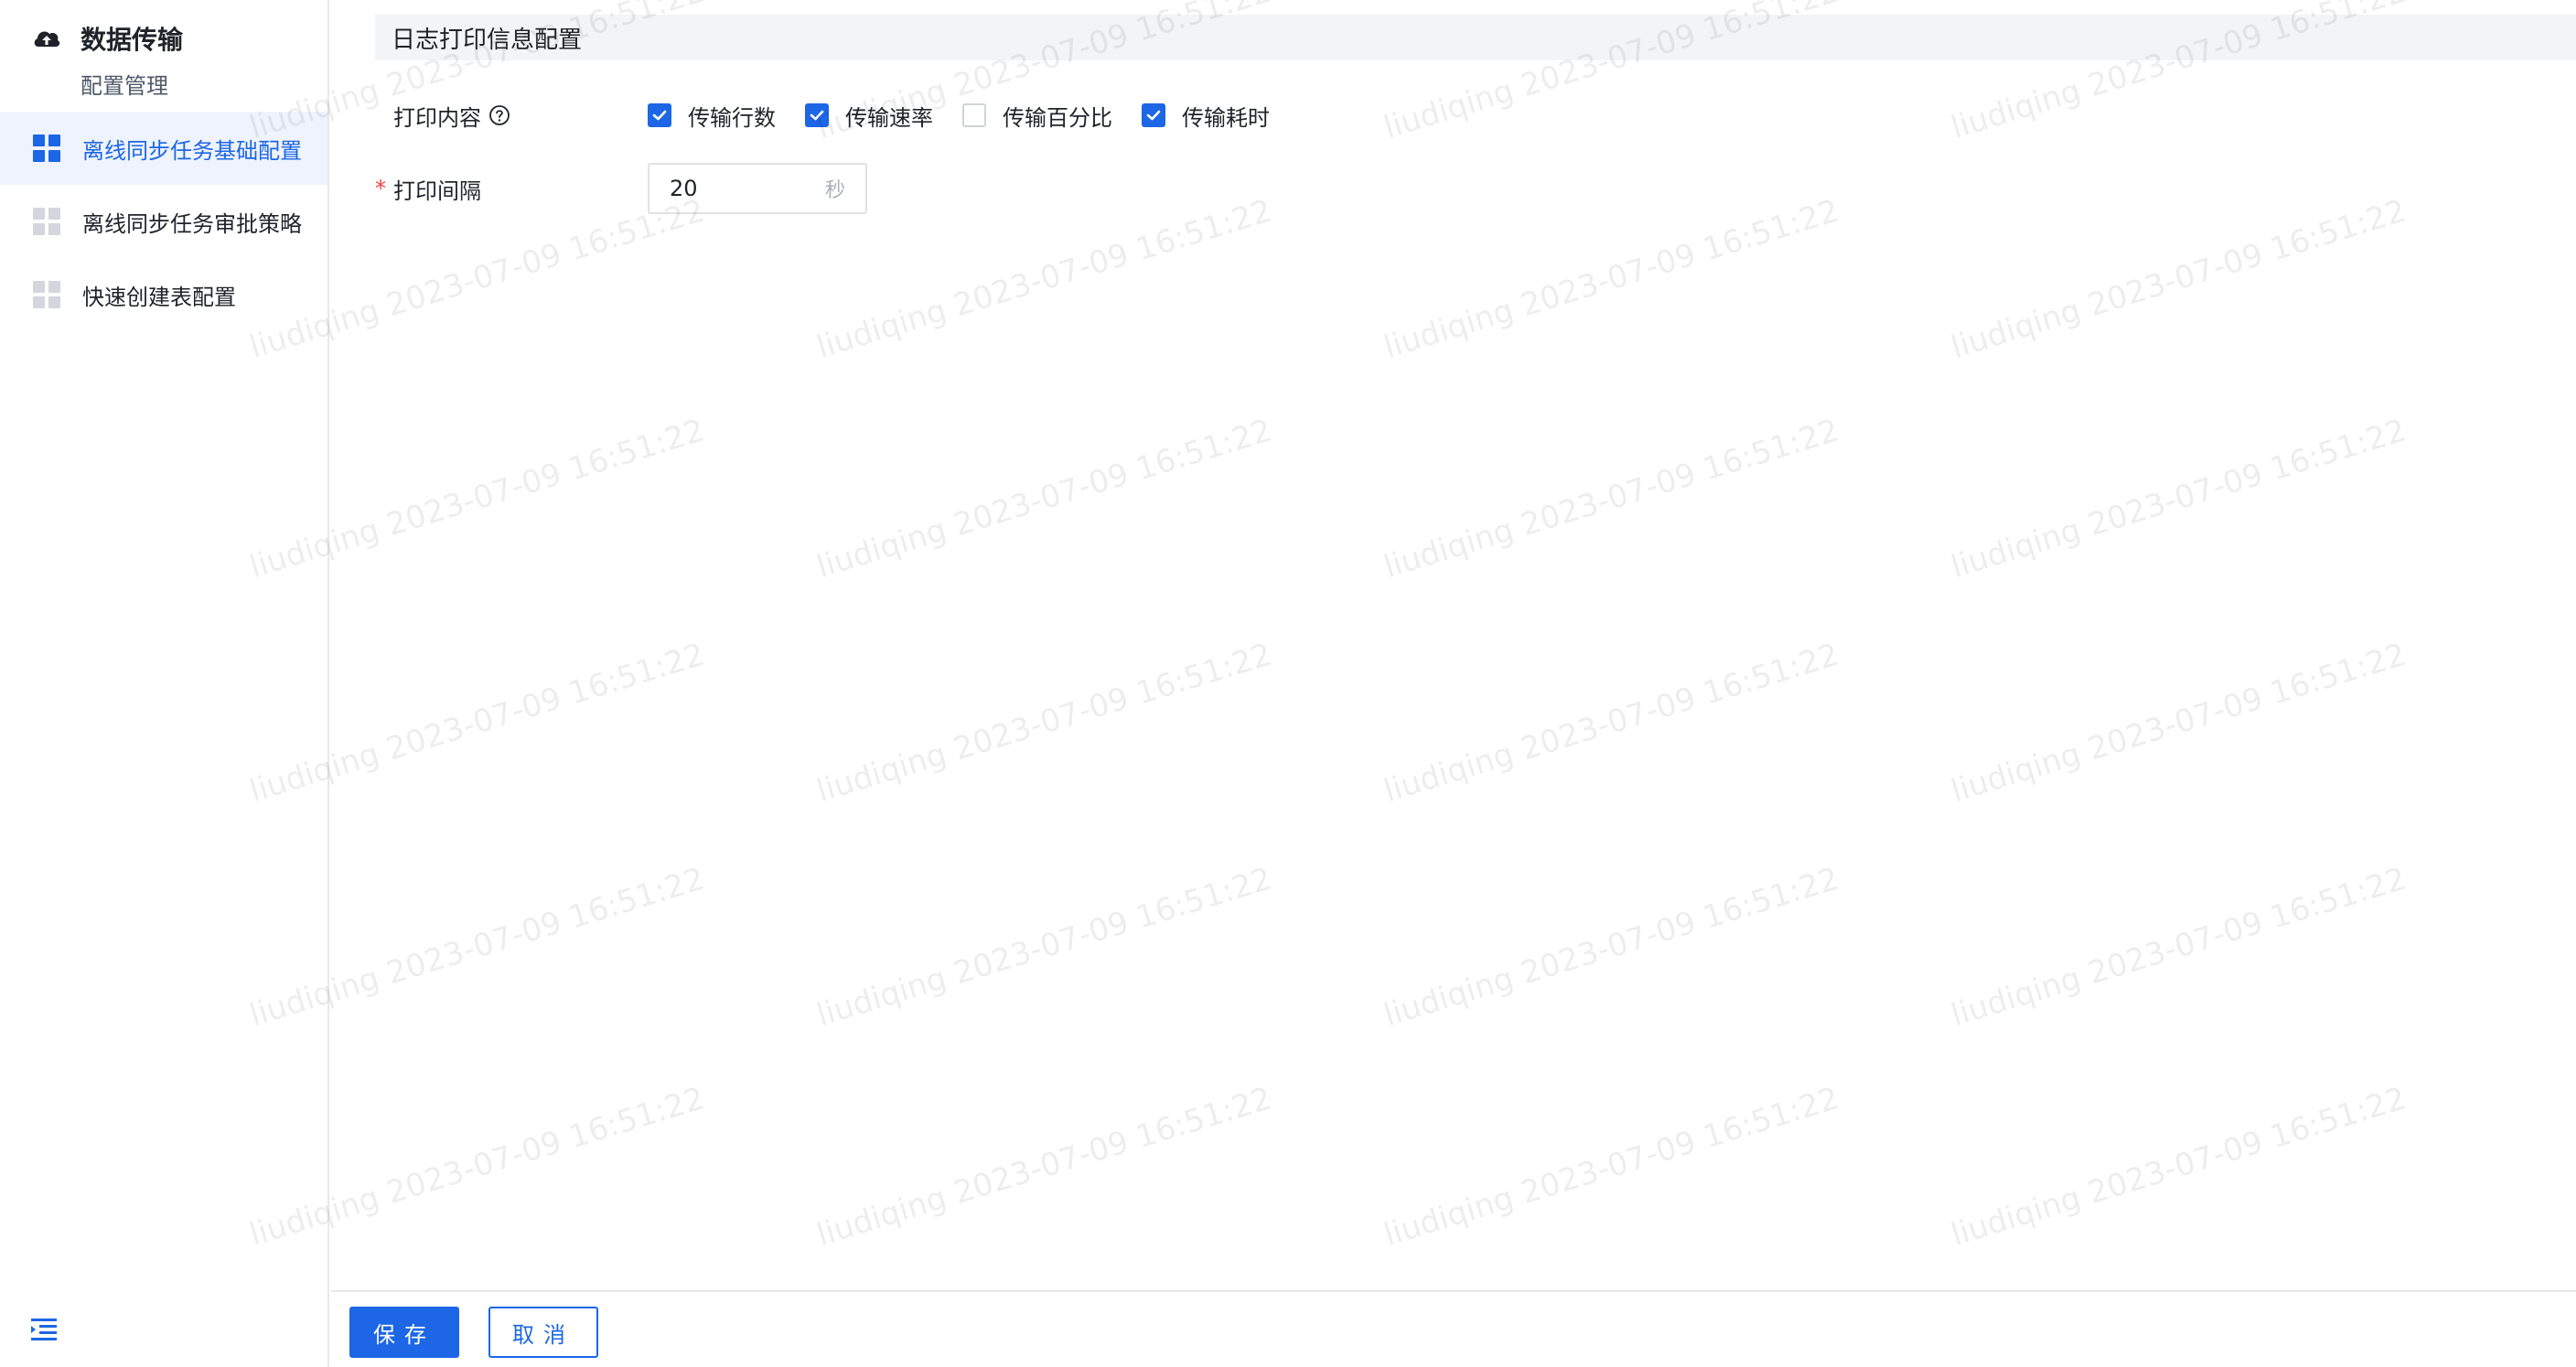 Image resolution: width=2576 pixels, height=1367 pixels. I want to click on sidebar-menu: 离线同步任务基础配置 离线同步任务审批策略 快速创建表配置, so click(163, 221).